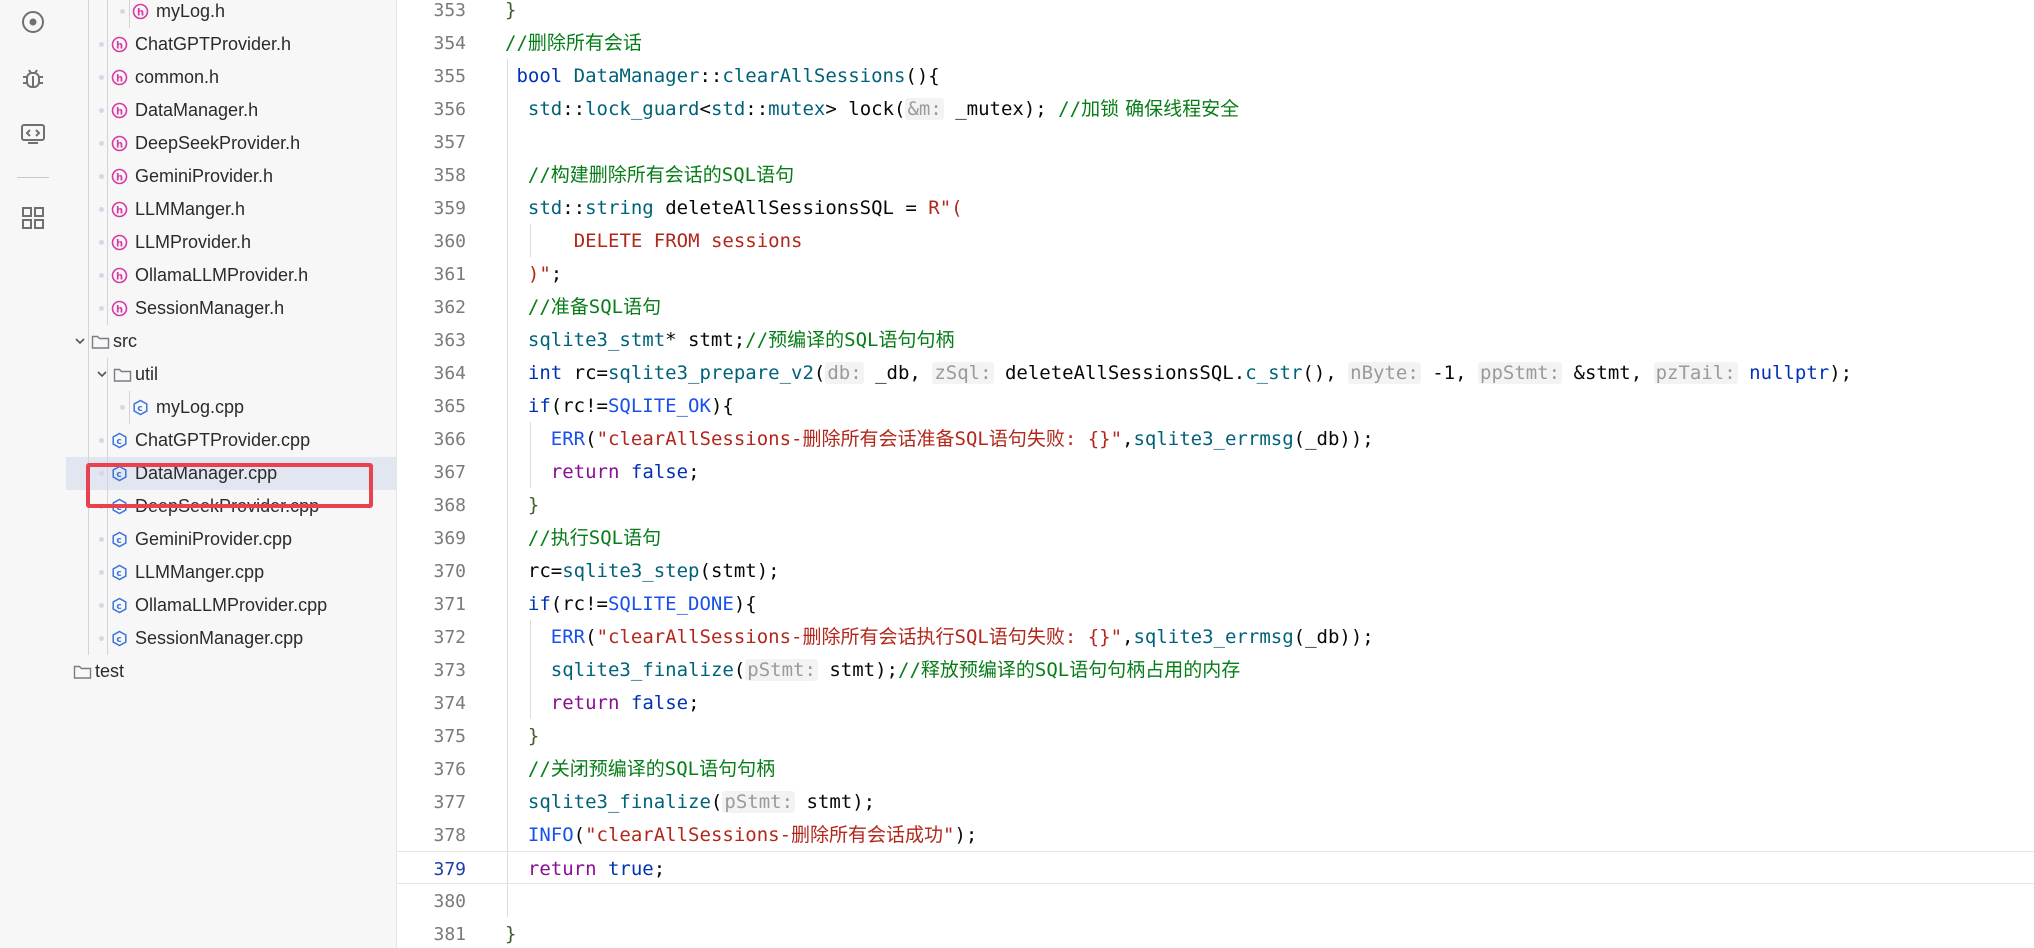 This screenshot has width=2034, height=948. What do you see at coordinates (1215, 273) in the screenshot?
I see `code-line: 361)";` at bounding box center [1215, 273].